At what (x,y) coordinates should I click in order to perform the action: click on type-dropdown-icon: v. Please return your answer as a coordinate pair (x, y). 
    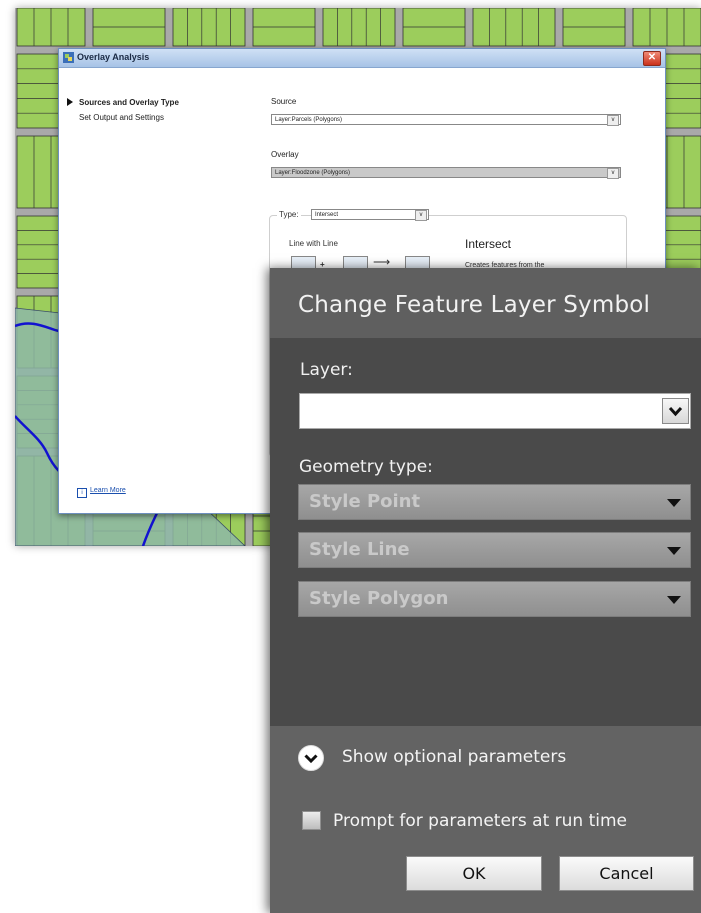
    Looking at the image, I should click on (421, 215).